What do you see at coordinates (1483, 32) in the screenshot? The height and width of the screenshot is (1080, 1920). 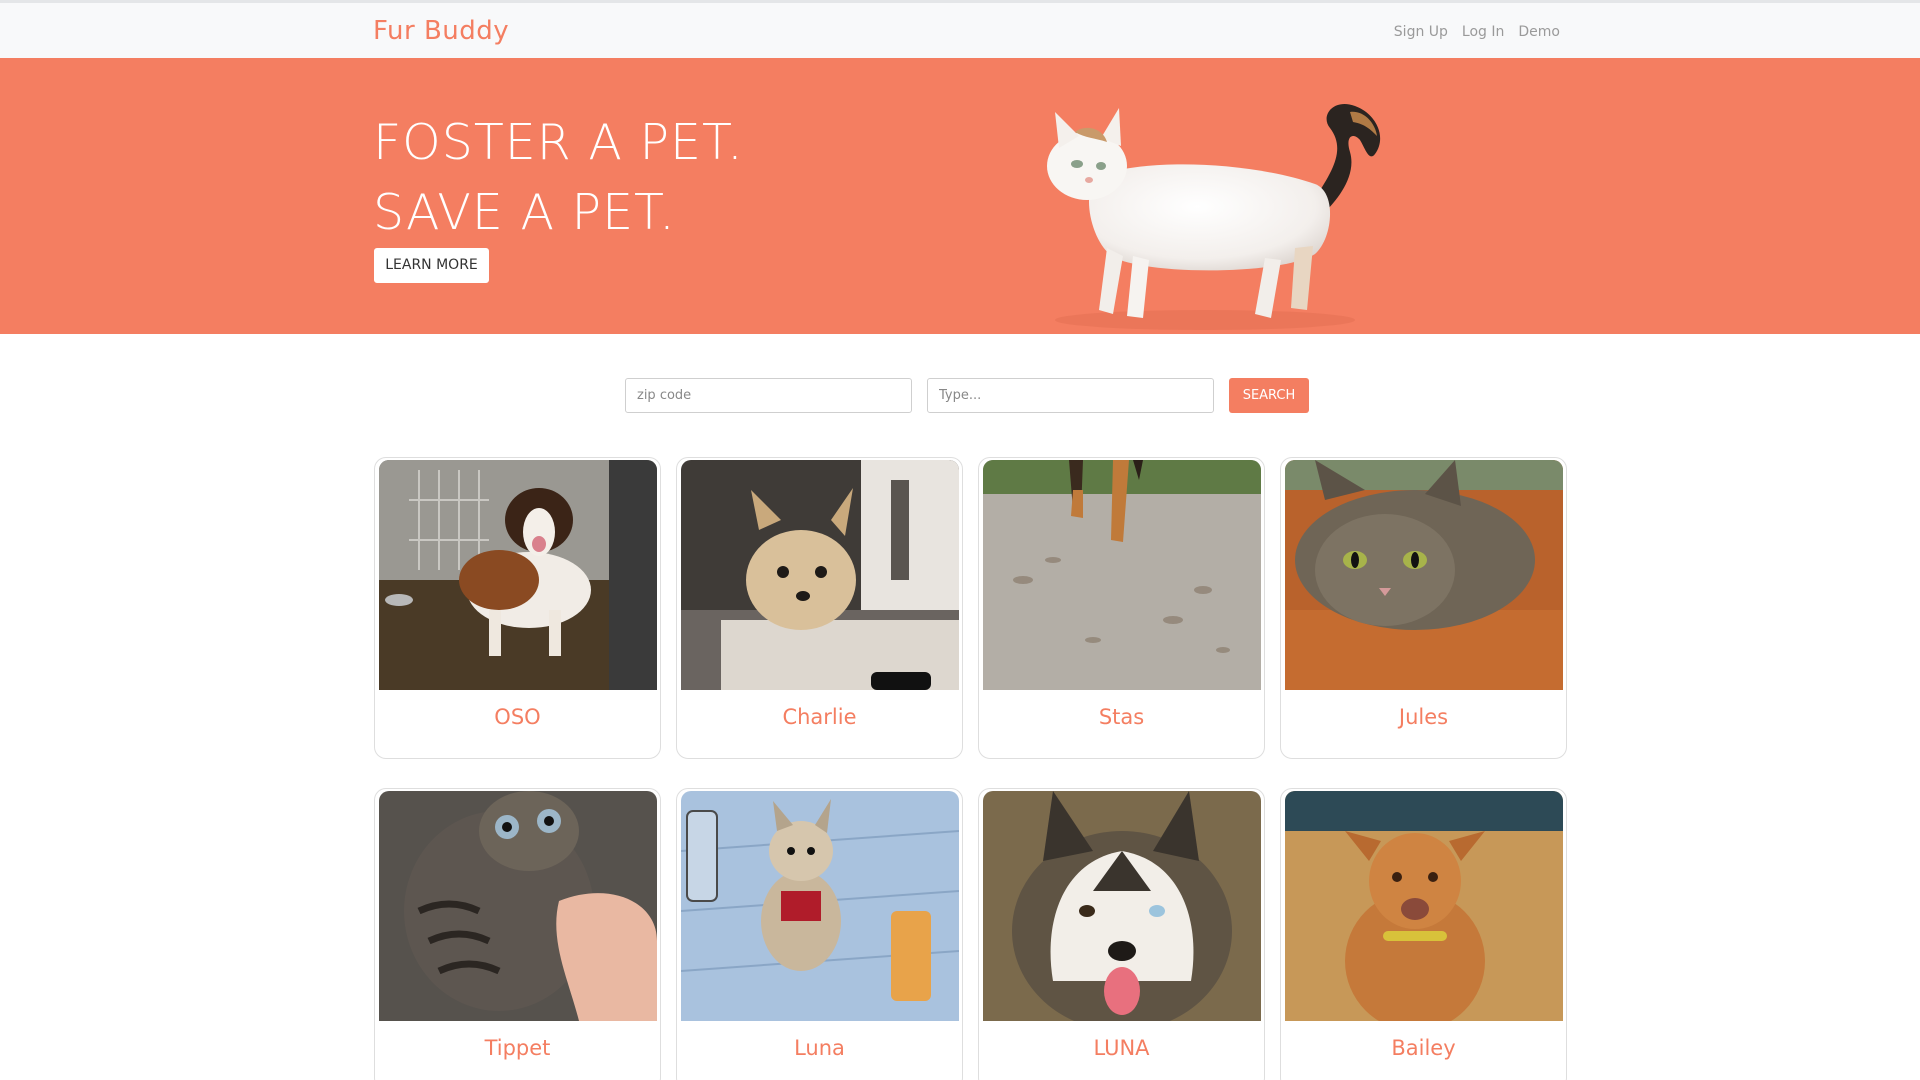 I see `nav-log-in-link: Log In` at bounding box center [1483, 32].